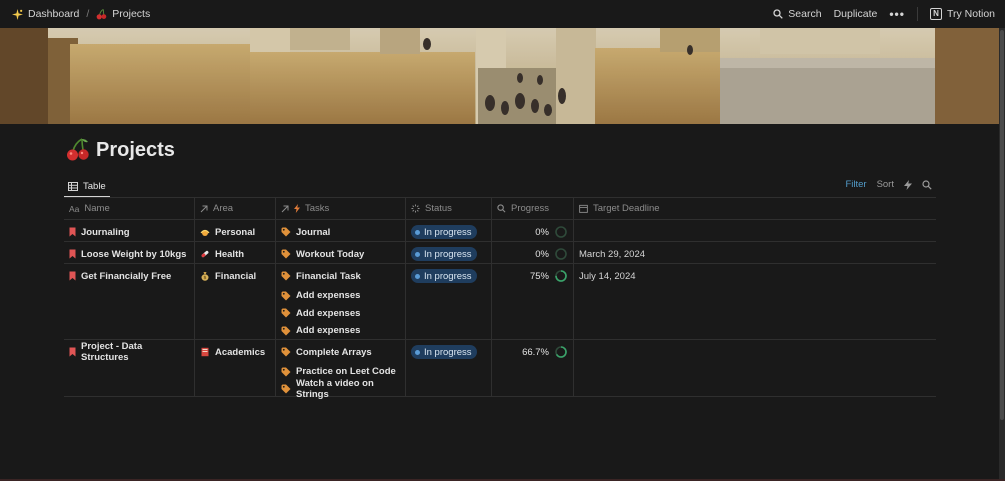 This screenshot has height=481, width=1005. I want to click on breadcrumb-dashboard-label: Dashboard, so click(54, 14).